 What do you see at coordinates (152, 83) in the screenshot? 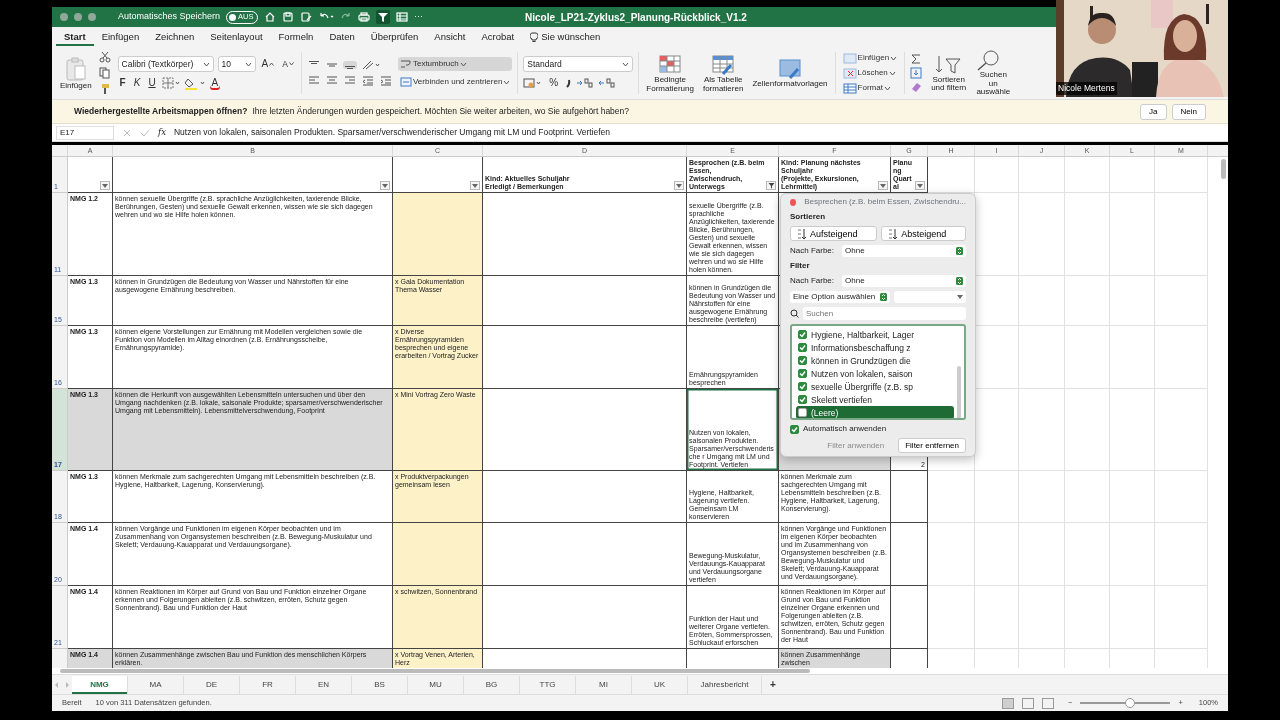
I see `underline-button: U` at bounding box center [152, 83].